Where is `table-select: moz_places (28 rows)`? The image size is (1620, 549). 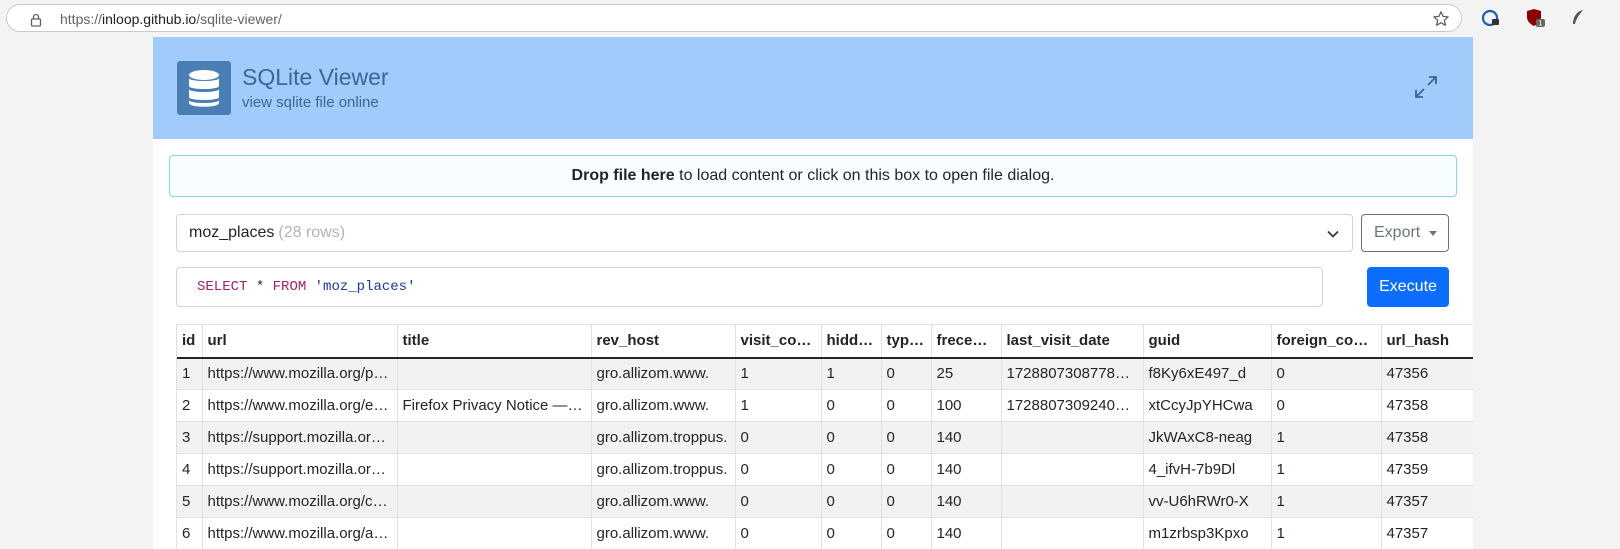
table-select: moz_places (28 rows) is located at coordinates (764, 233).